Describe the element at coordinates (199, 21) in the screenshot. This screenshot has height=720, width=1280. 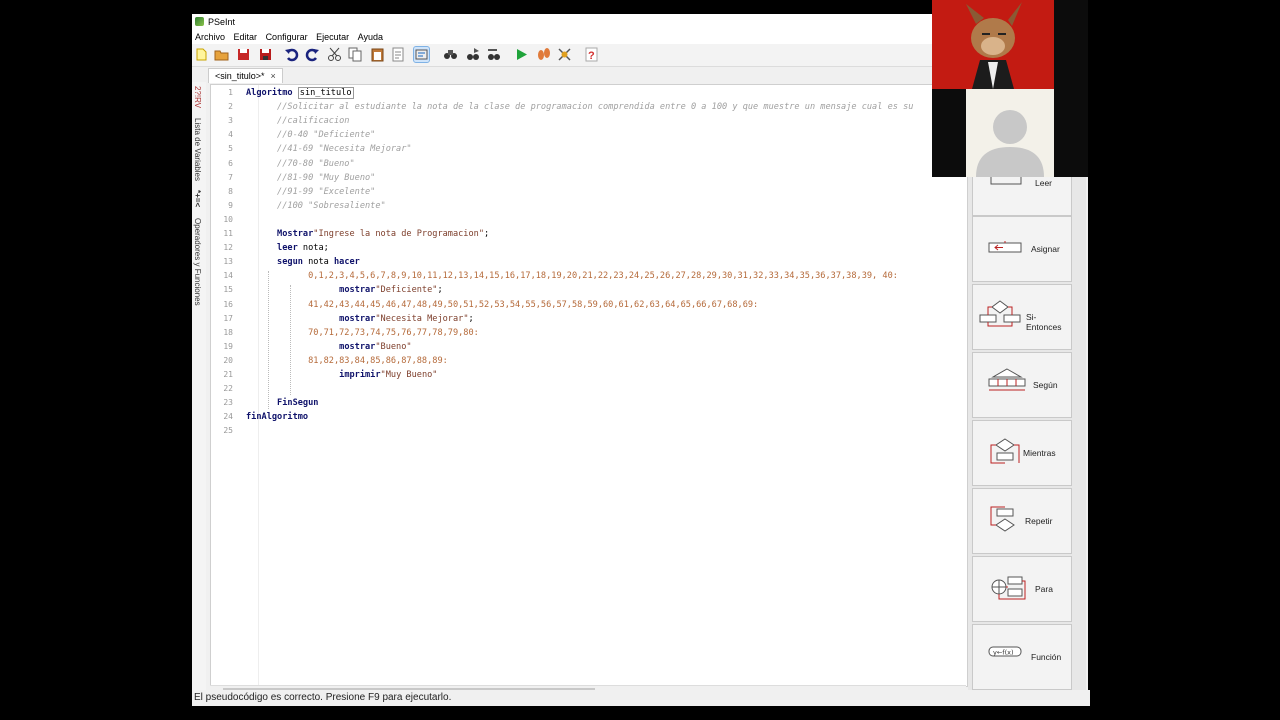
I see `pseint-app-icon` at that location.